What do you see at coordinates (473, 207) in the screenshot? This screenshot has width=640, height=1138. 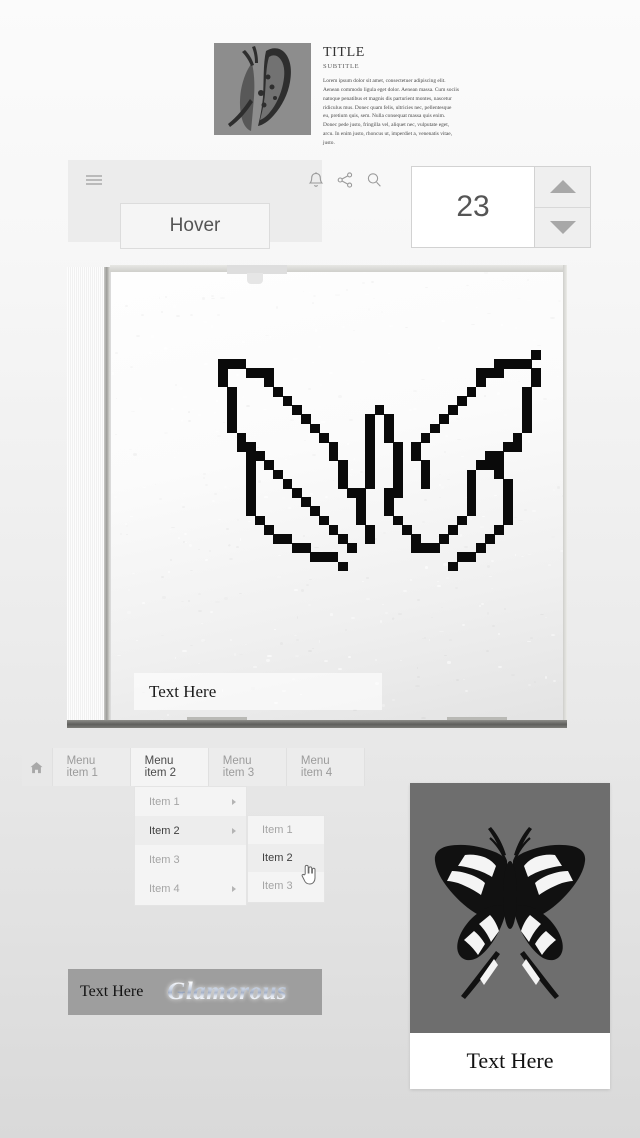 I see `stepper-value: 23` at bounding box center [473, 207].